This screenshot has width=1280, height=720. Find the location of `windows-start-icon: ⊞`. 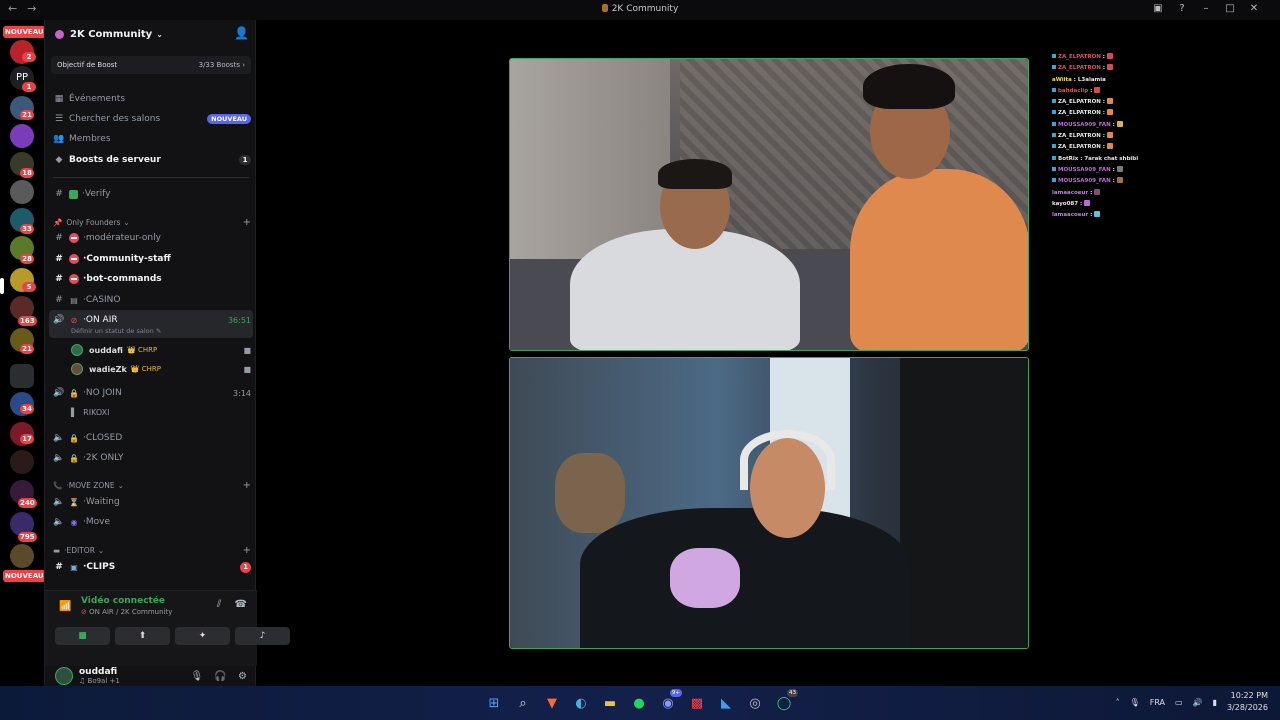

windows-start-icon: ⊞ is located at coordinates (494, 703).